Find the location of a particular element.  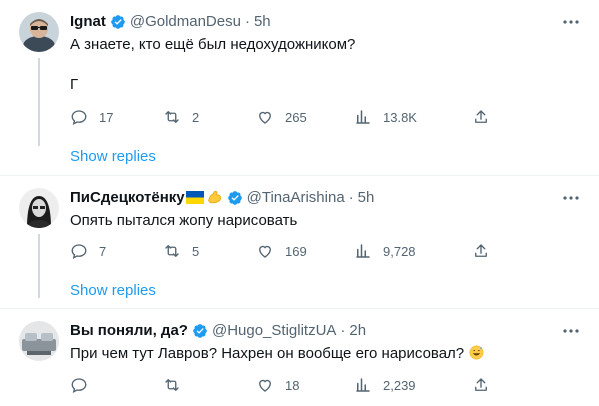

tweet-actions: 7 5 169 9,728 is located at coordinates (280, 252).